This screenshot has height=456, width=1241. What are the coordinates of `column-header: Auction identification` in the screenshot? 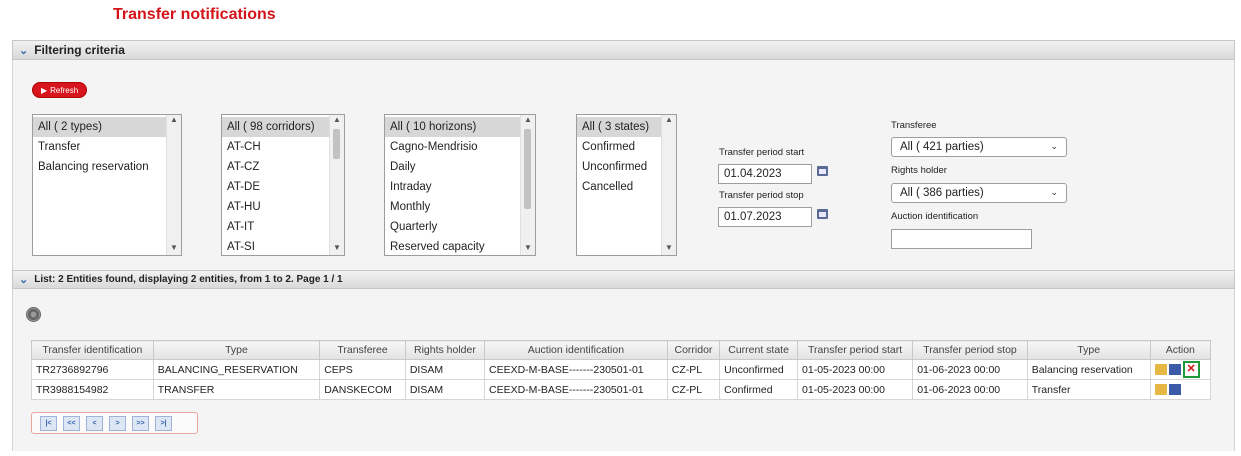 It's located at (576, 350).